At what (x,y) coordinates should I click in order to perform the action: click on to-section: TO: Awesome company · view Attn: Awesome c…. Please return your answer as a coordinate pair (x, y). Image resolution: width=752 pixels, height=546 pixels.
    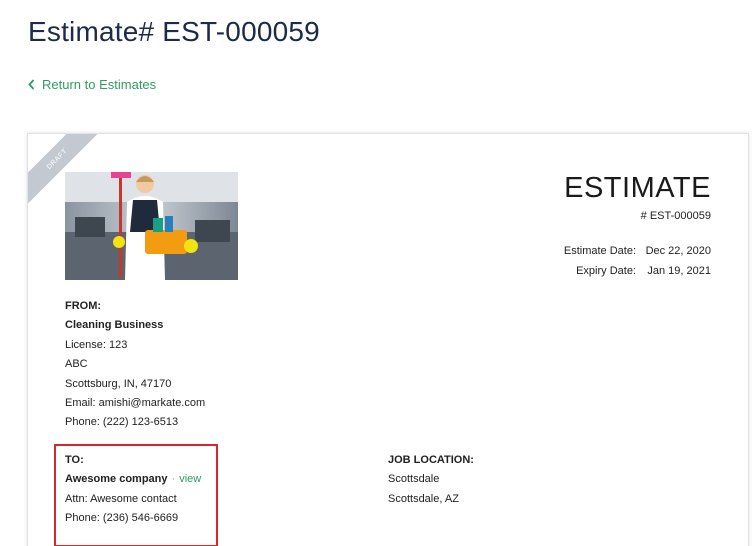
    Looking at the image, I should click on (133, 492).